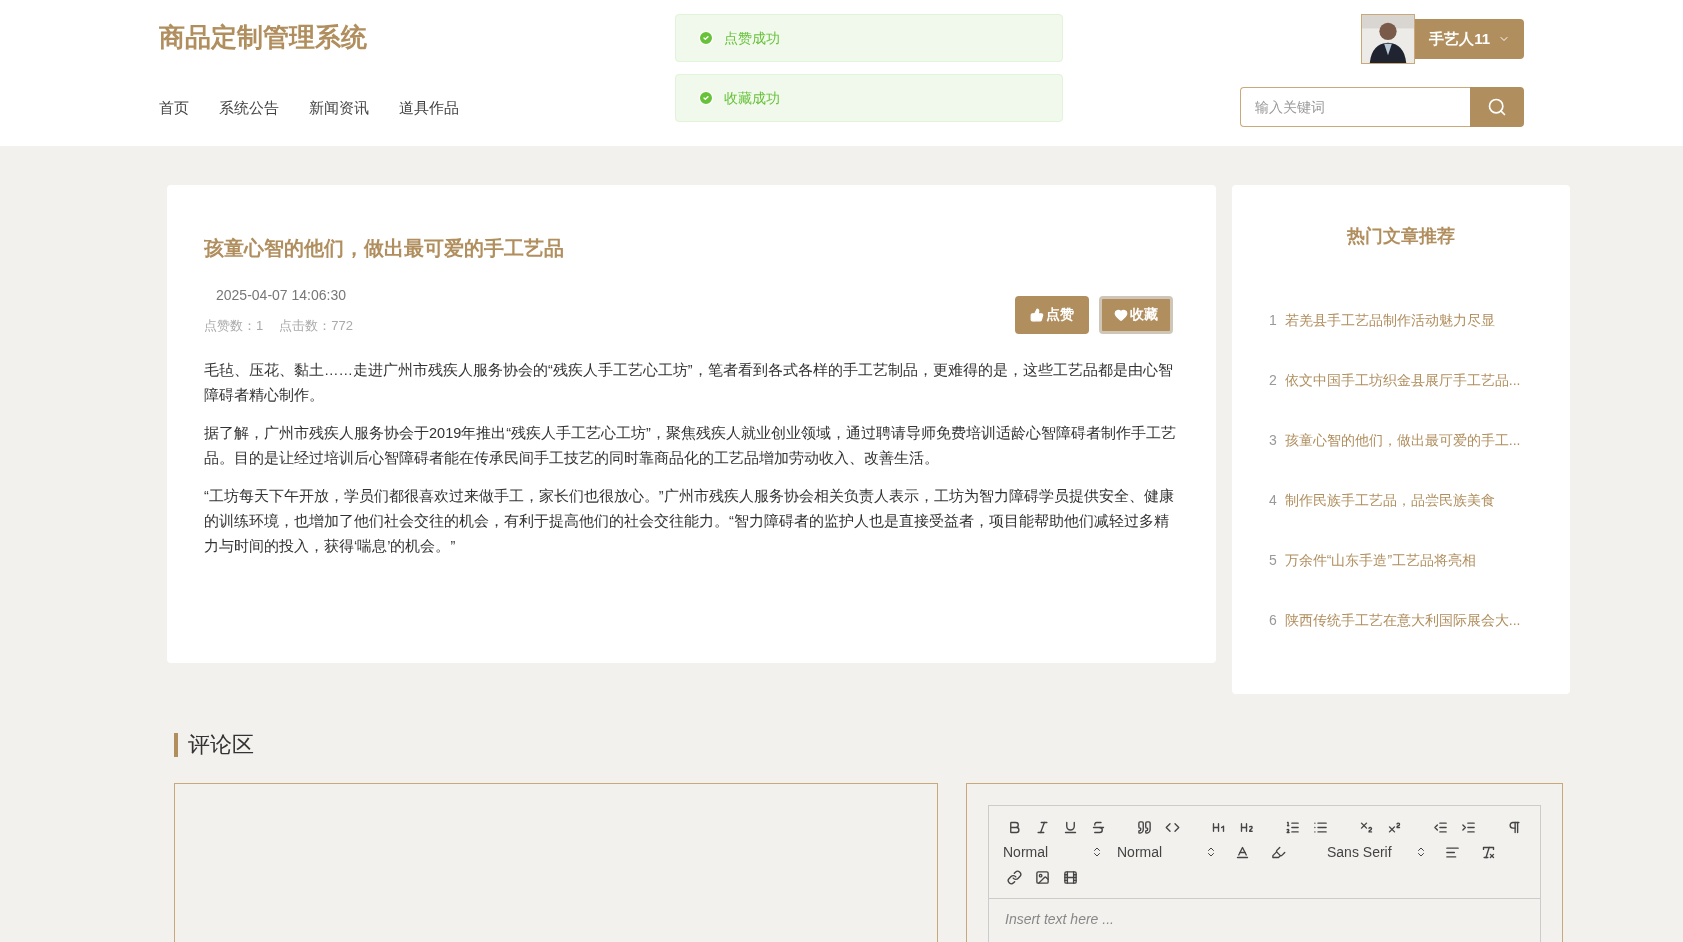 This screenshot has height=942, width=1683. Describe the element at coordinates (384, 248) in the screenshot. I see `article-title: 孩童心智的他们，做出最可爱的手工艺品` at that location.